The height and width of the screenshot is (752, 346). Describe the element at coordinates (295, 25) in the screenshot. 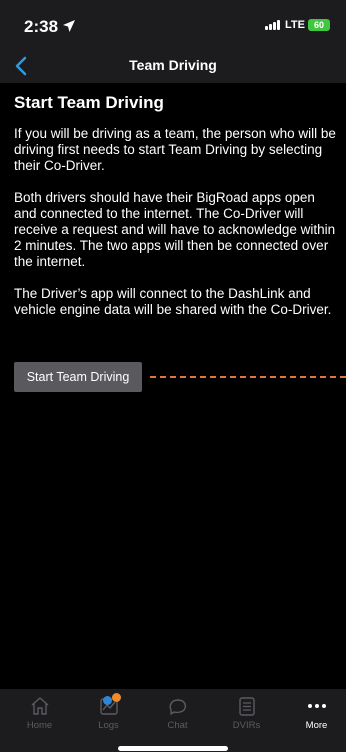

I see `network-type: LTE` at that location.